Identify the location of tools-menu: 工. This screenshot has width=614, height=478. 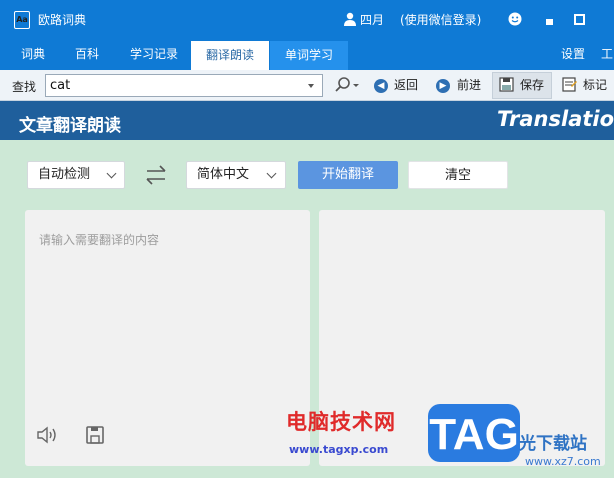
(607, 57).